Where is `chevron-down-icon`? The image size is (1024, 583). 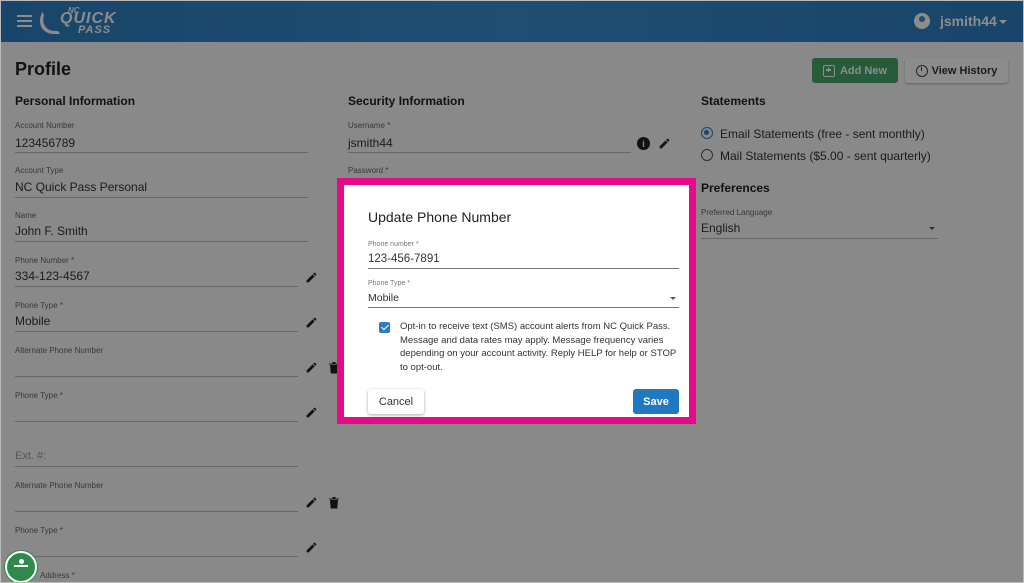 chevron-down-icon is located at coordinates (673, 298).